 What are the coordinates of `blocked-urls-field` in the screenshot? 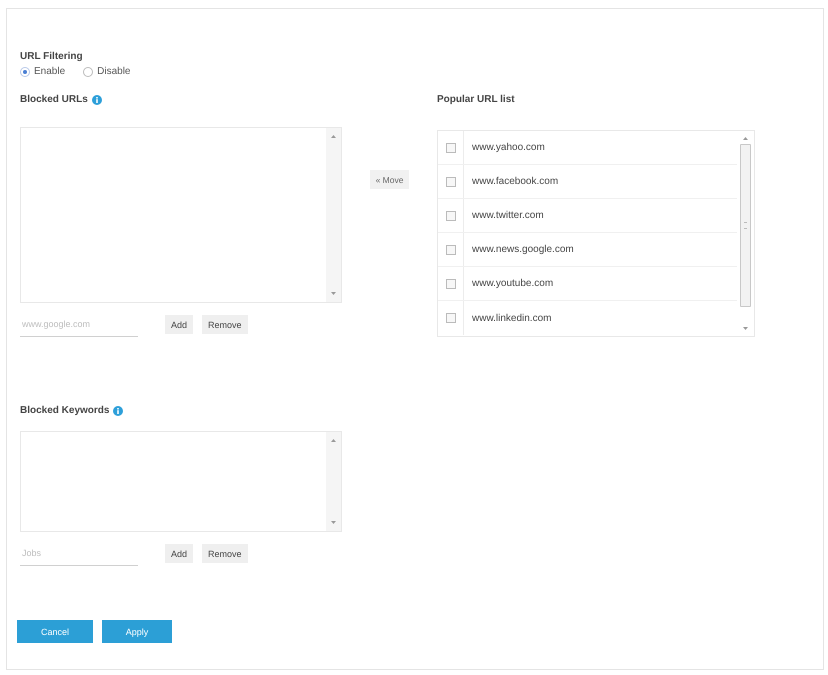 It's located at (181, 215).